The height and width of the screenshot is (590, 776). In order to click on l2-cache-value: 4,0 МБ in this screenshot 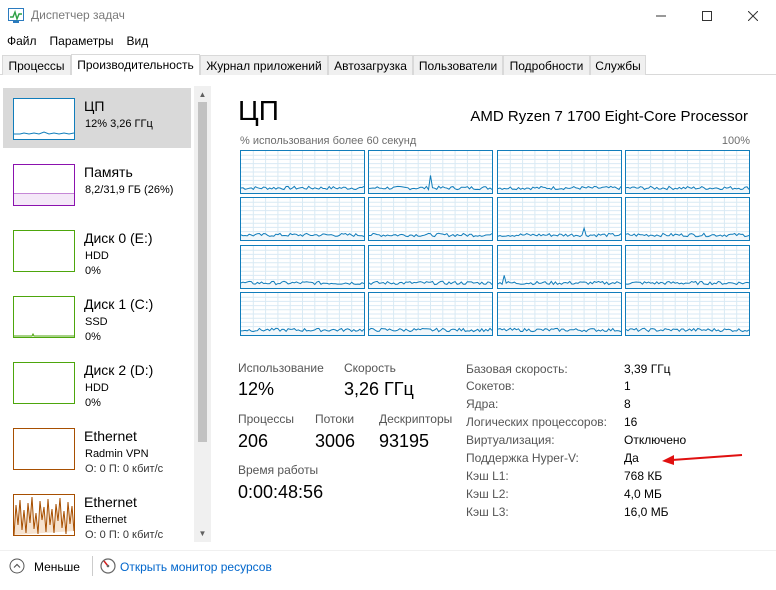, I will do `click(643, 494)`.